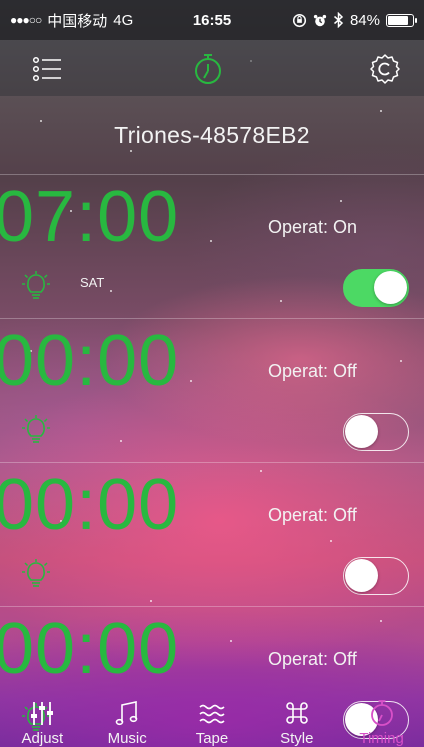 This screenshot has height=747, width=424. I want to click on device-title-row: Triones-48578EB2, so click(212, 135).